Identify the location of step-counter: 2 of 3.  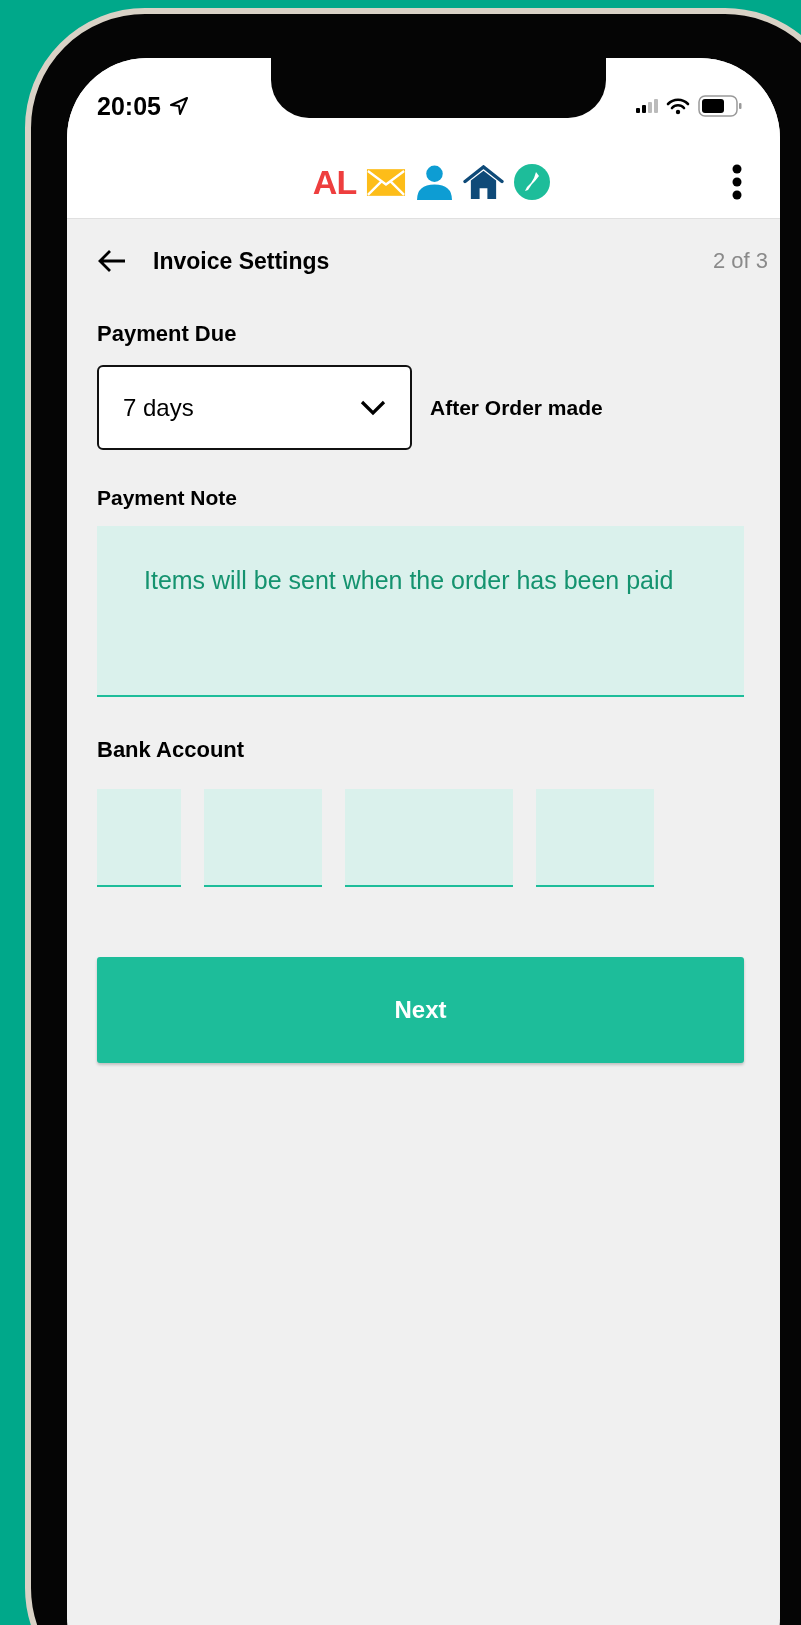
(740, 261).